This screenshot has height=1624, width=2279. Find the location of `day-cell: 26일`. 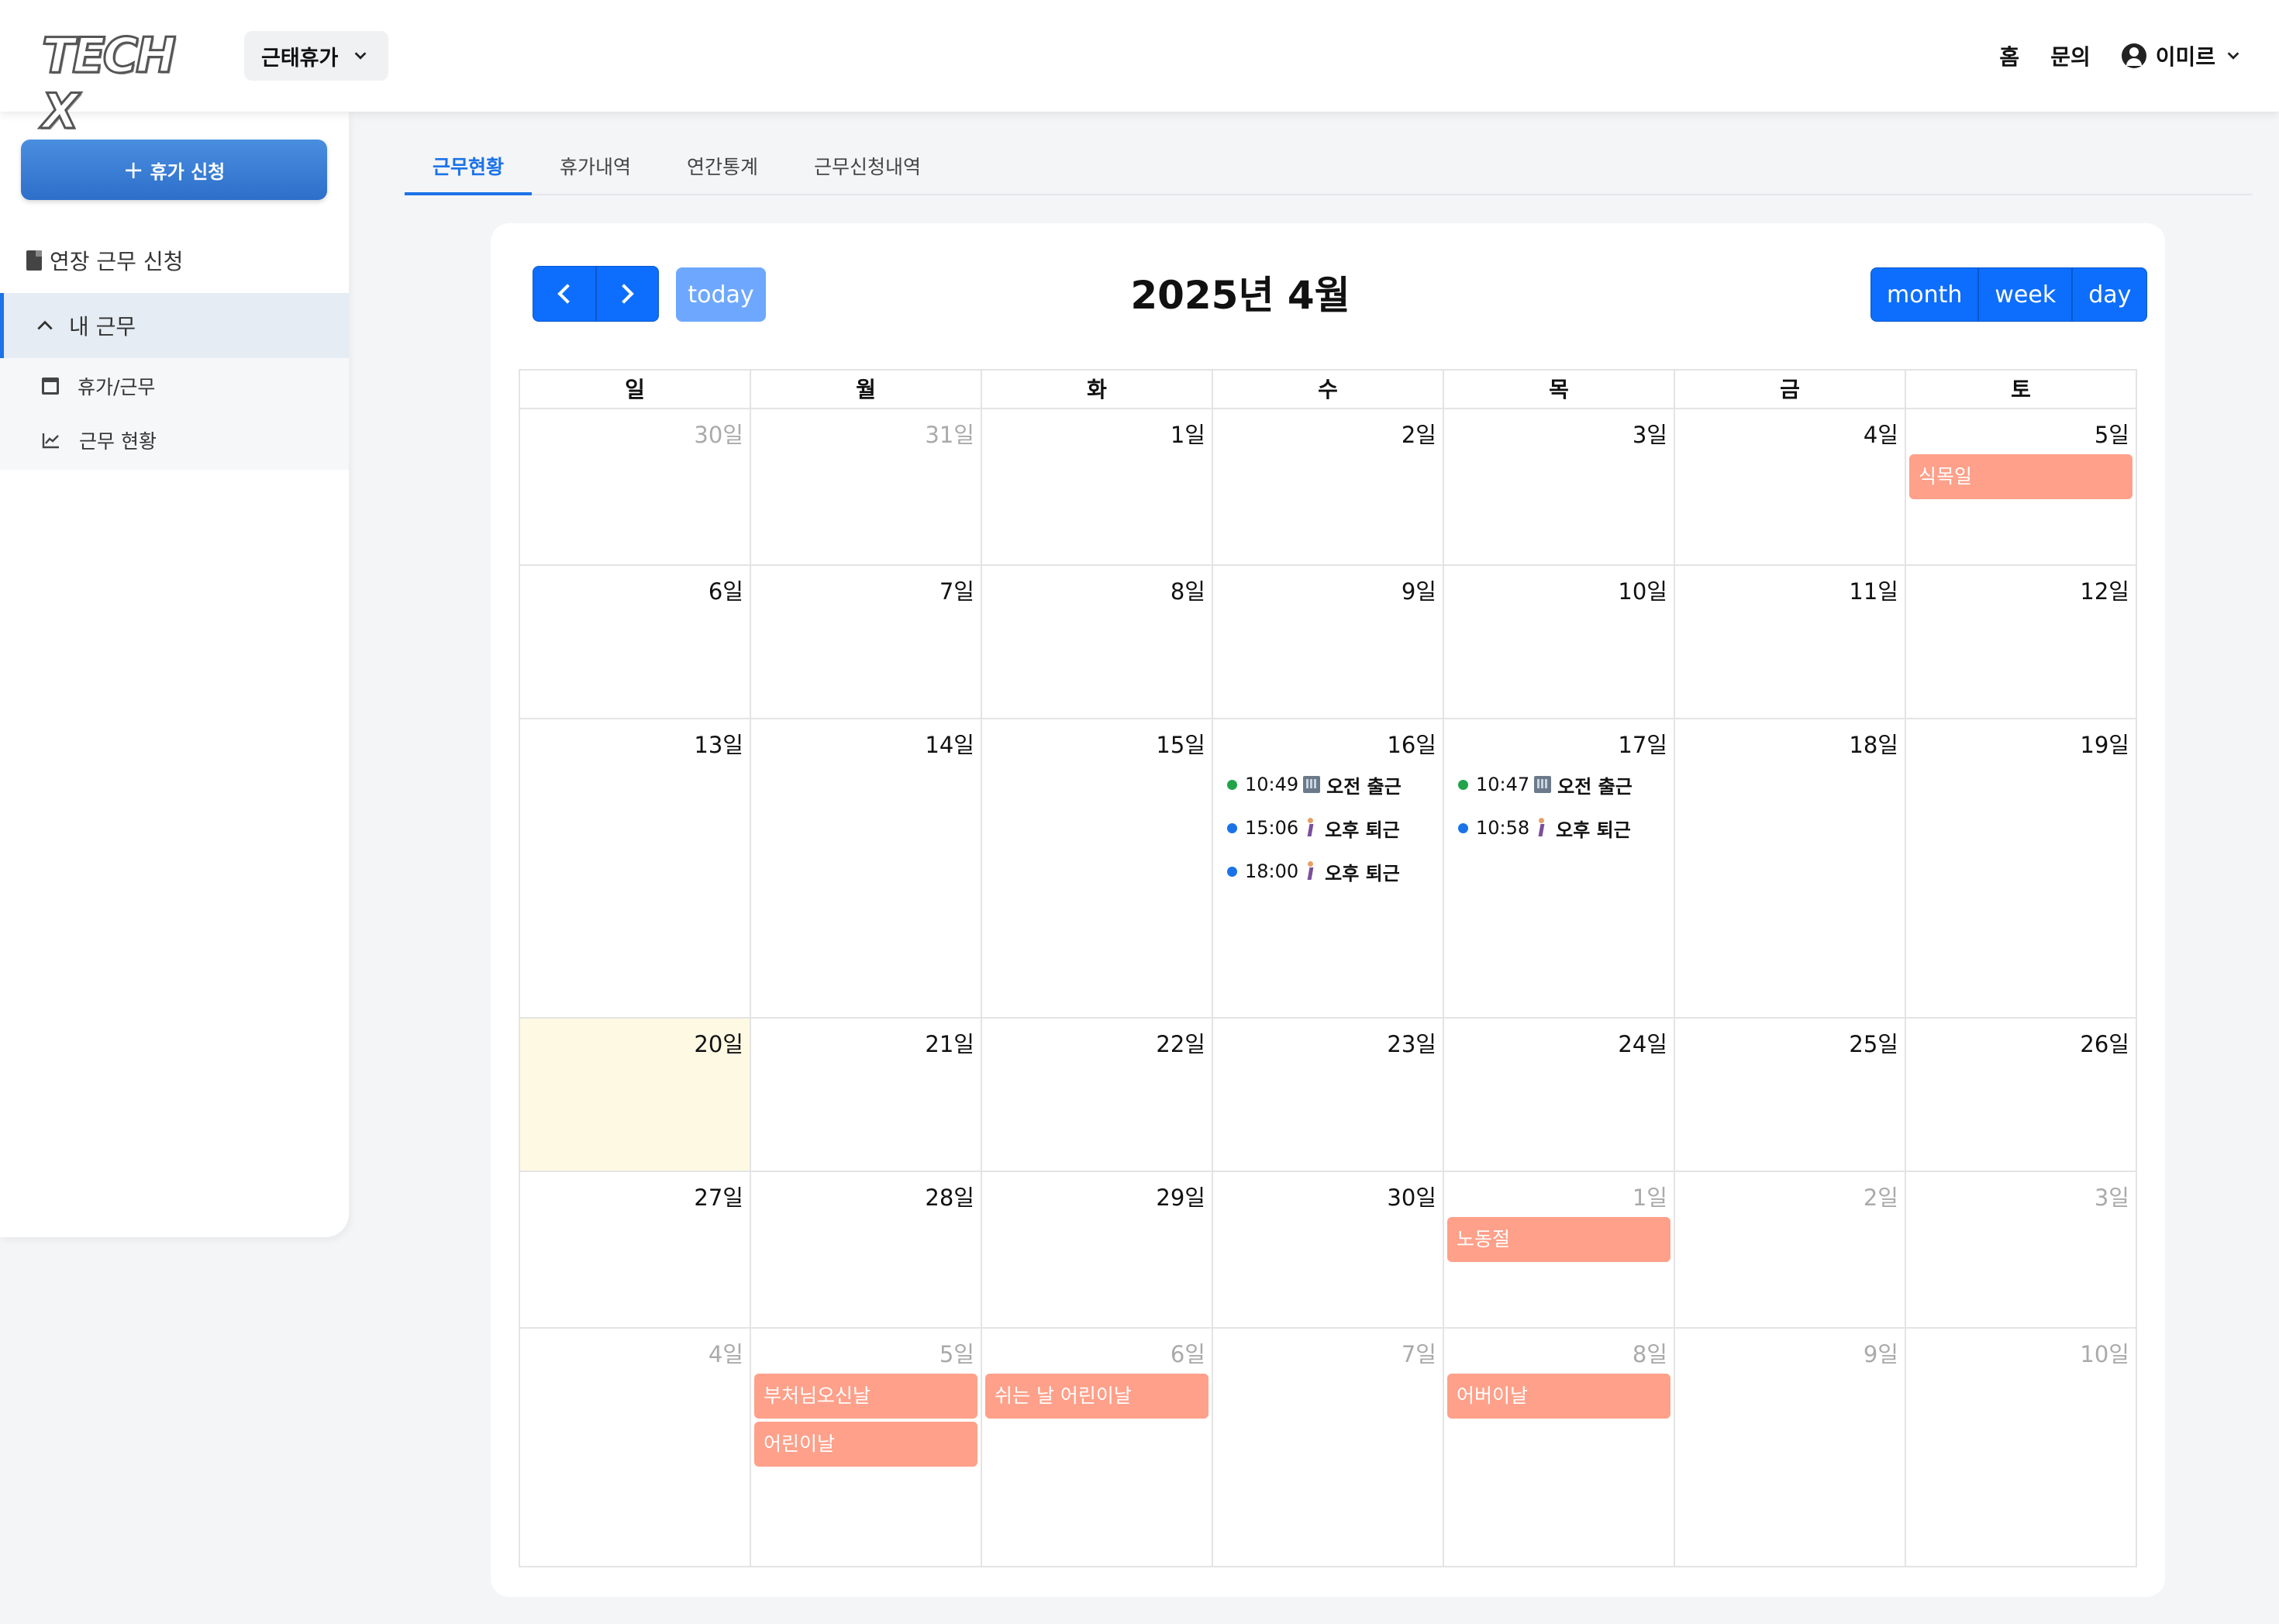

day-cell: 26일 is located at coordinates (2021, 1095).